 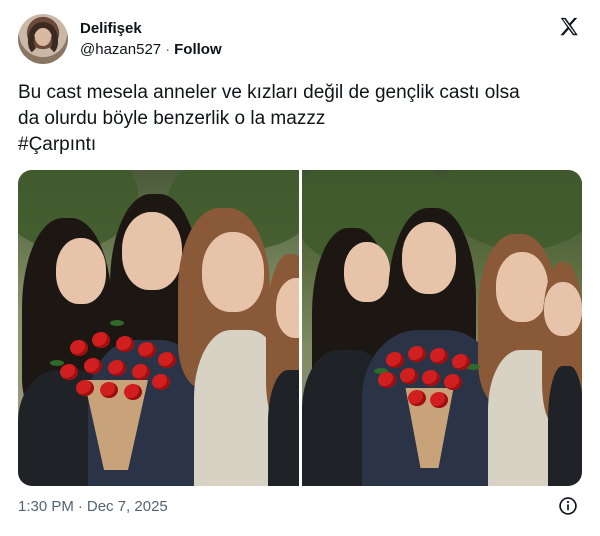 I want to click on timestamp: 1:30 PM · Dec 7, 2025, so click(x=93, y=506).